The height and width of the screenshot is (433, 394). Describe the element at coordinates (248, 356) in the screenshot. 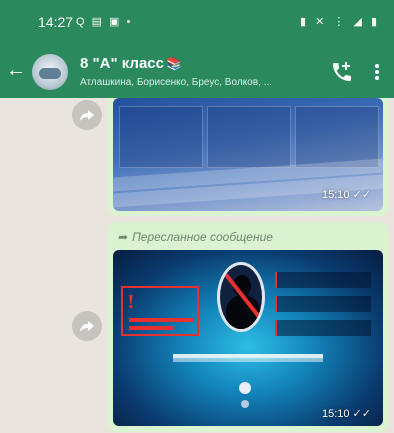

I see `poster-slogan` at that location.